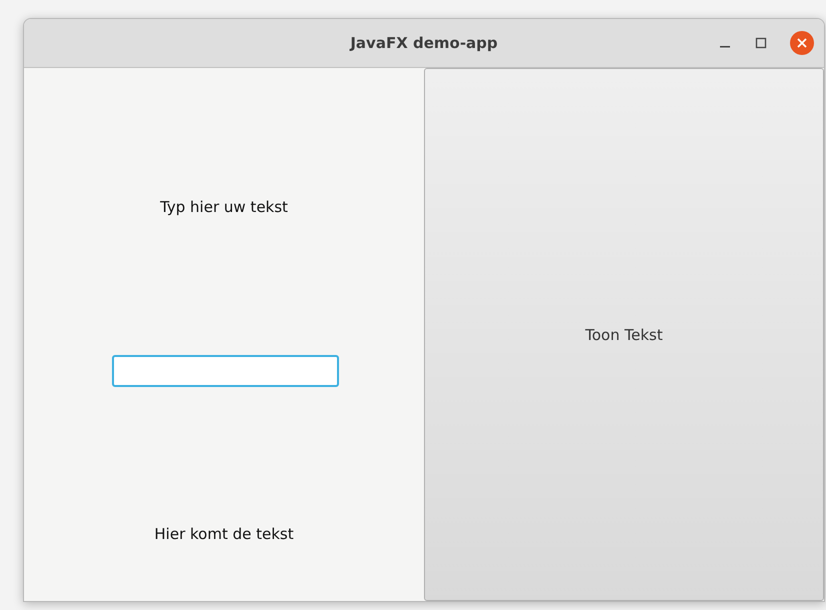 This screenshot has width=826, height=610. Describe the element at coordinates (224, 534) in the screenshot. I see `output-label: Hier komt de tekst` at that location.